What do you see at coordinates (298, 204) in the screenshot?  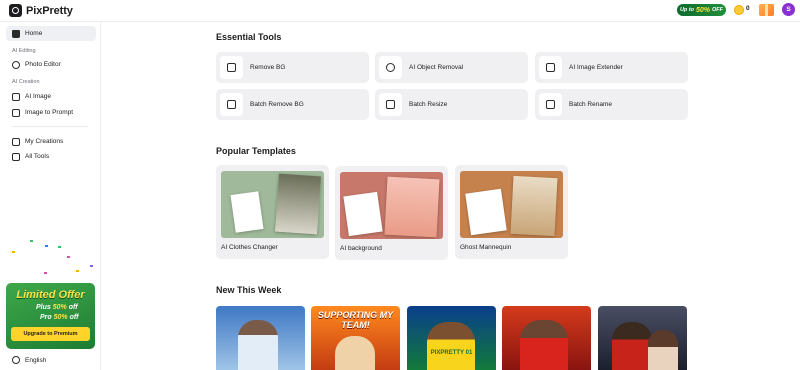 I see `model-photo` at bounding box center [298, 204].